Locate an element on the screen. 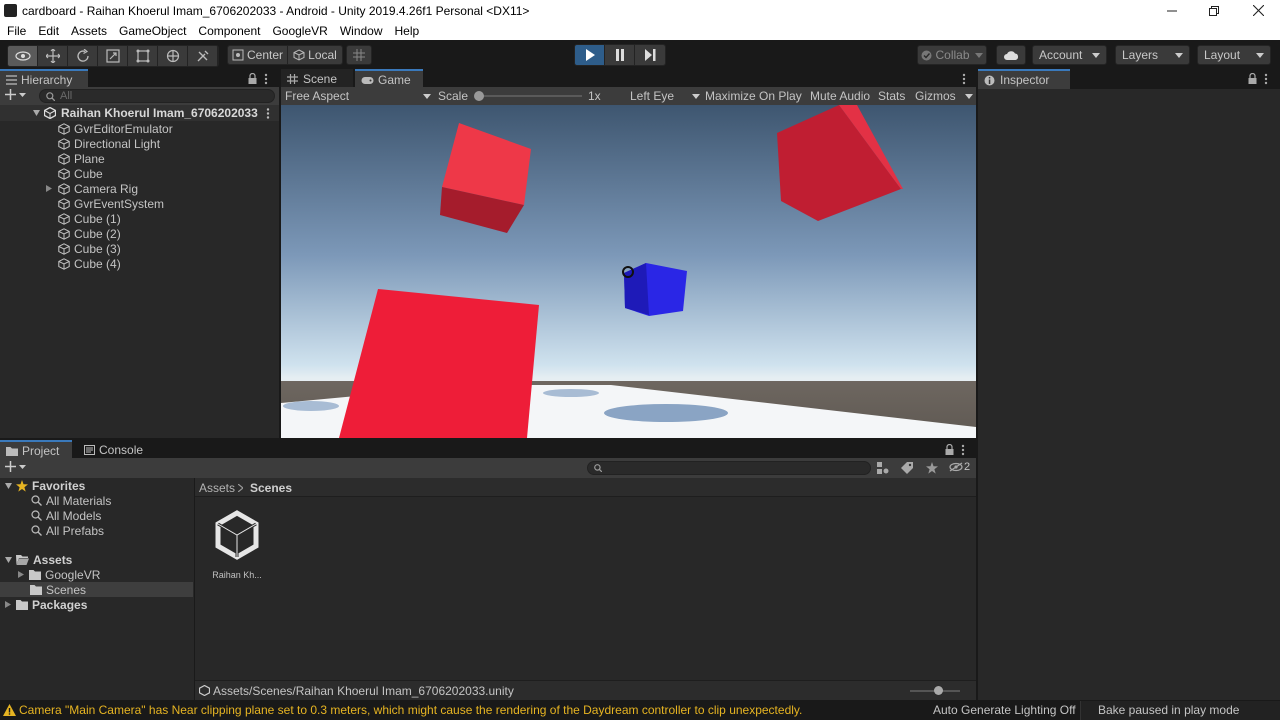 The height and width of the screenshot is (720, 1280). scale-value: 1x is located at coordinates (594, 96).